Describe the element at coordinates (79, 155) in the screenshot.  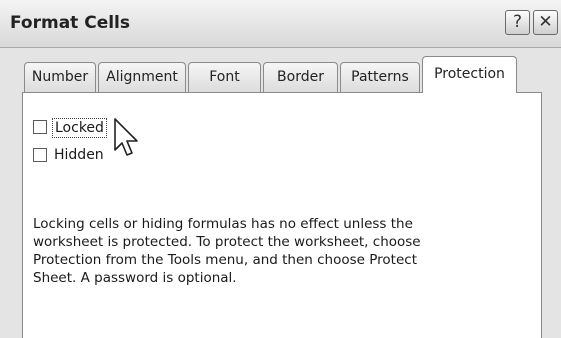
I see `hidden-label: Hidden` at that location.